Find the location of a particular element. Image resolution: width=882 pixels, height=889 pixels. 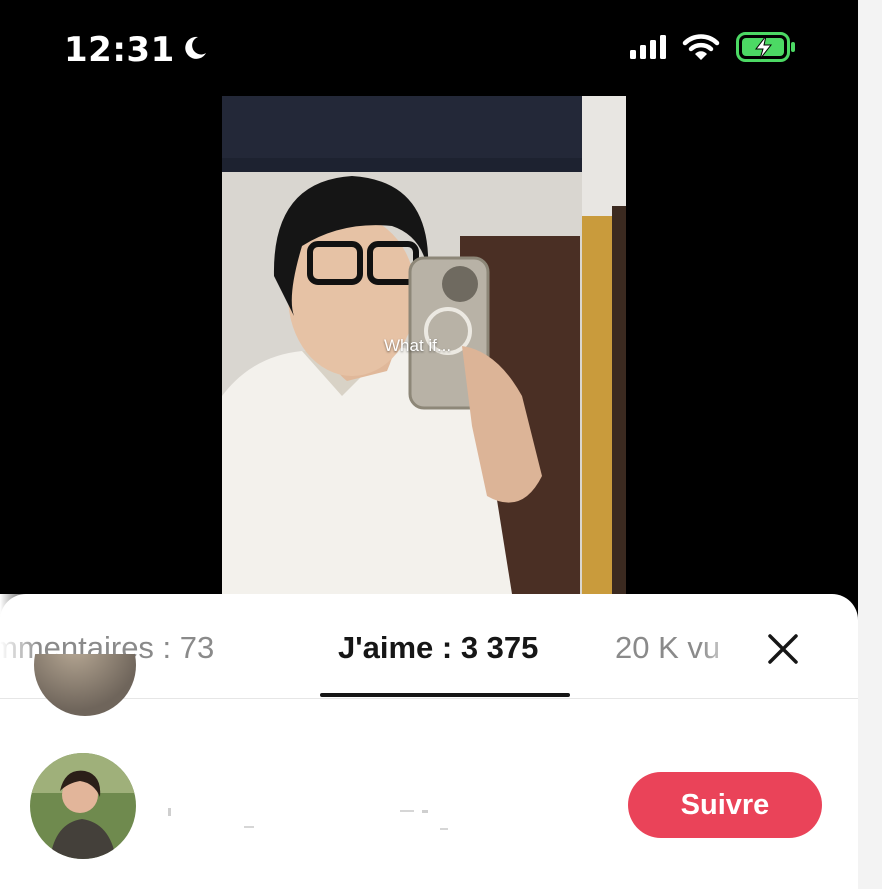

moon-icon is located at coordinates (195, 50).